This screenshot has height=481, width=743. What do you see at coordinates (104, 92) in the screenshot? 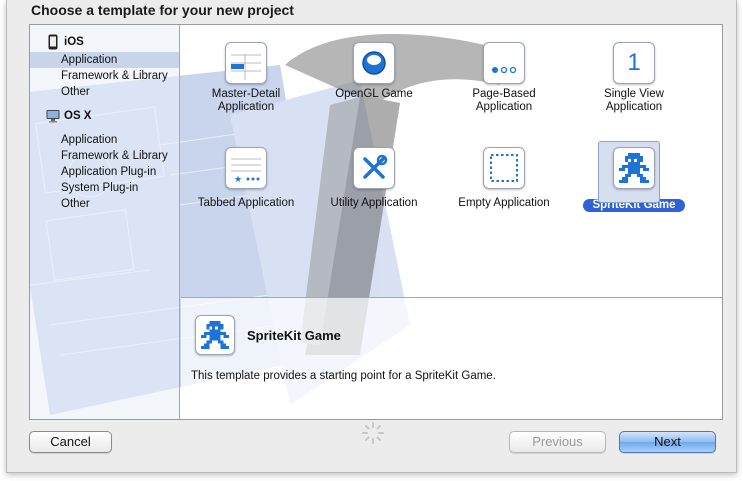
I see `sidebar-item-ios-other: Other` at bounding box center [104, 92].